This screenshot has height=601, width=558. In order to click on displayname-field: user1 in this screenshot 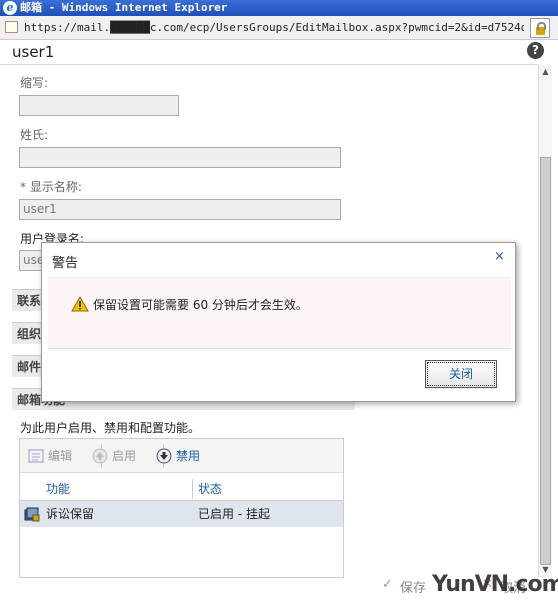, I will do `click(180, 209)`.